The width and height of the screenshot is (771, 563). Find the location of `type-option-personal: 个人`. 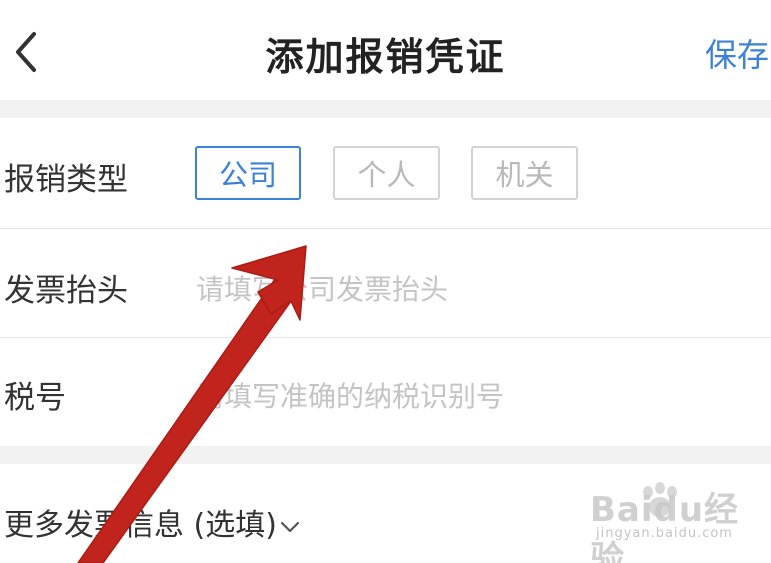

type-option-personal: 个人 is located at coordinates (386, 173).